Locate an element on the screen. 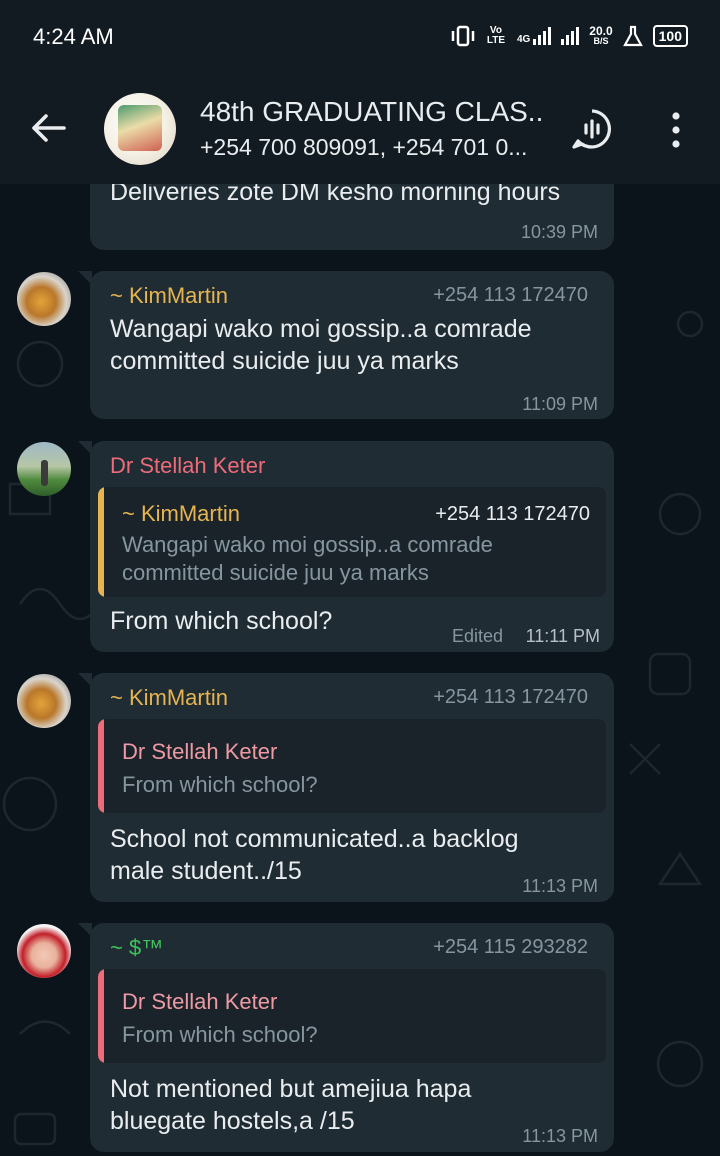 This screenshot has width=720, height=1156. status-icons: Vo LTE 4G 20.0 B/S 100 is located at coordinates (569, 36).